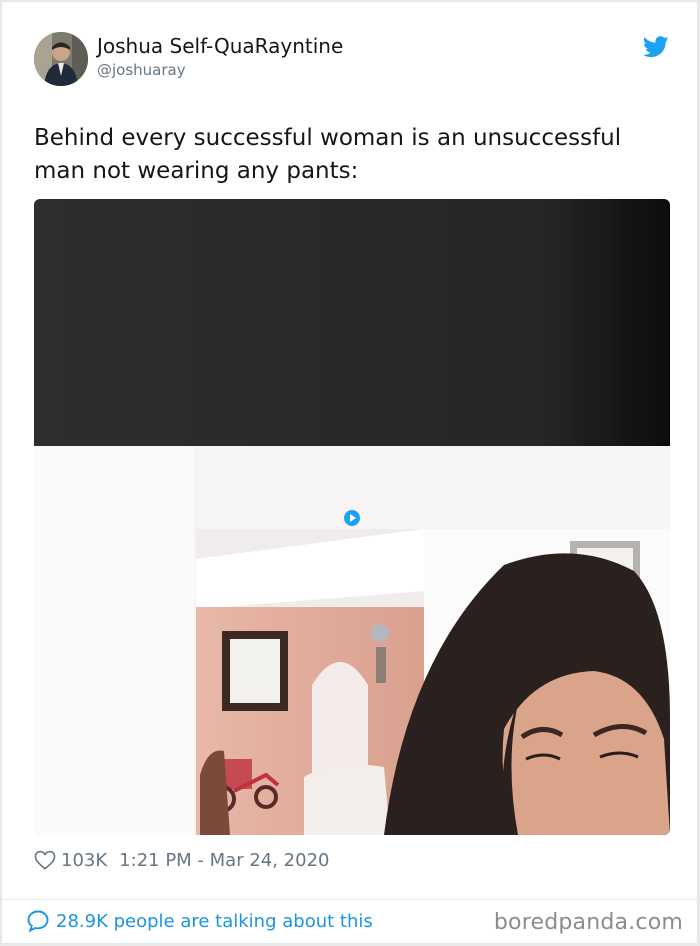  What do you see at coordinates (45, 860) in the screenshot?
I see `heart-outline-icon` at bounding box center [45, 860].